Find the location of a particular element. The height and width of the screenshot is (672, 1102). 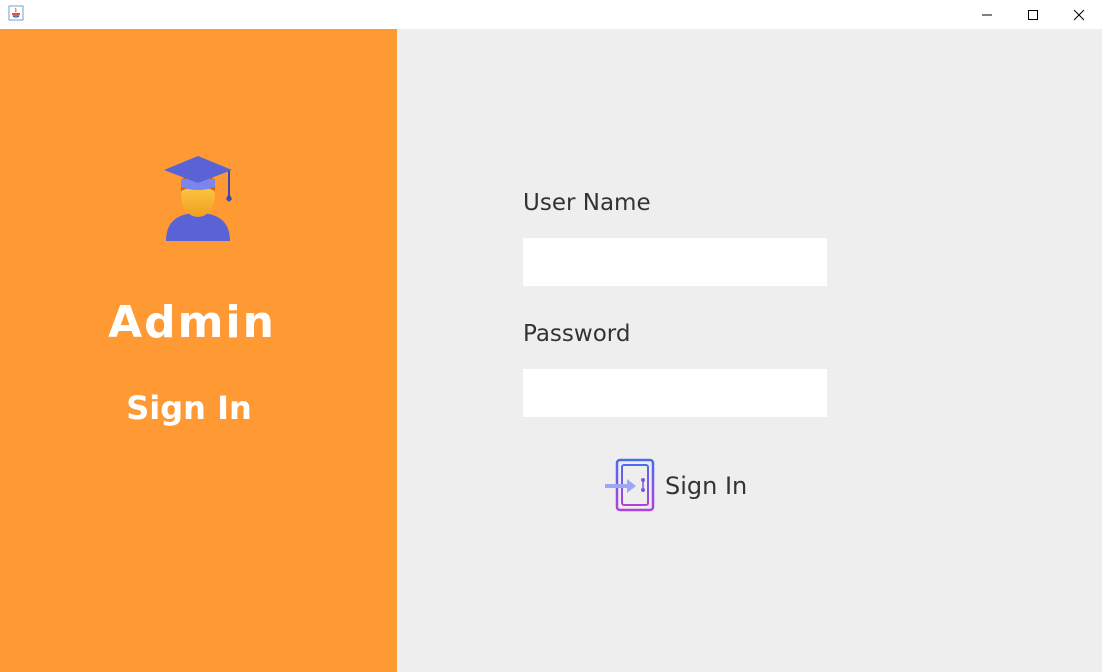

title-bar is located at coordinates (551, 14).